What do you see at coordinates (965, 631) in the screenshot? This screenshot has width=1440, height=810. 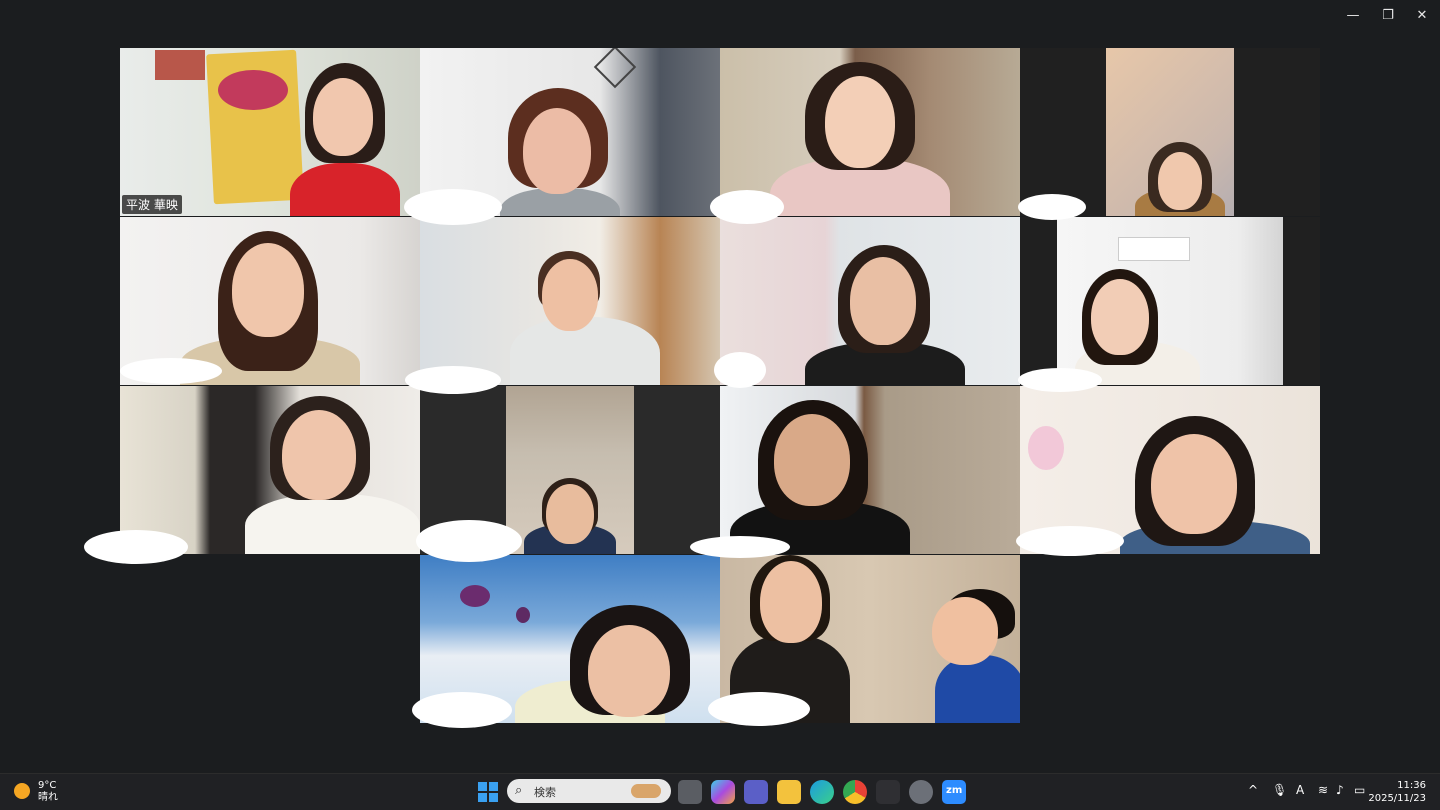 I see `child-face` at bounding box center [965, 631].